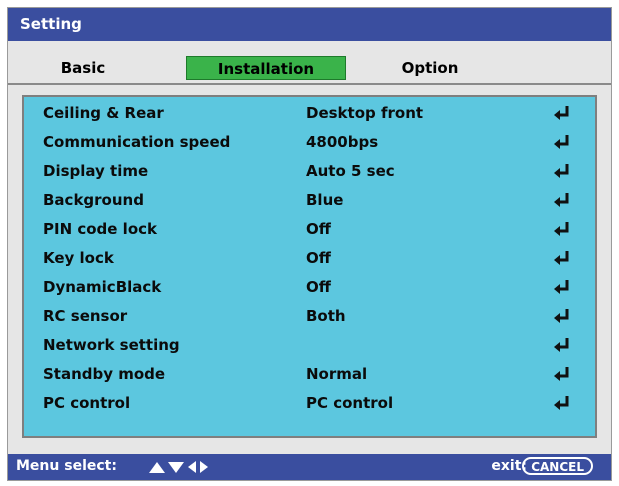  I want to click on menu-item-background: Background Blue, so click(309, 200).